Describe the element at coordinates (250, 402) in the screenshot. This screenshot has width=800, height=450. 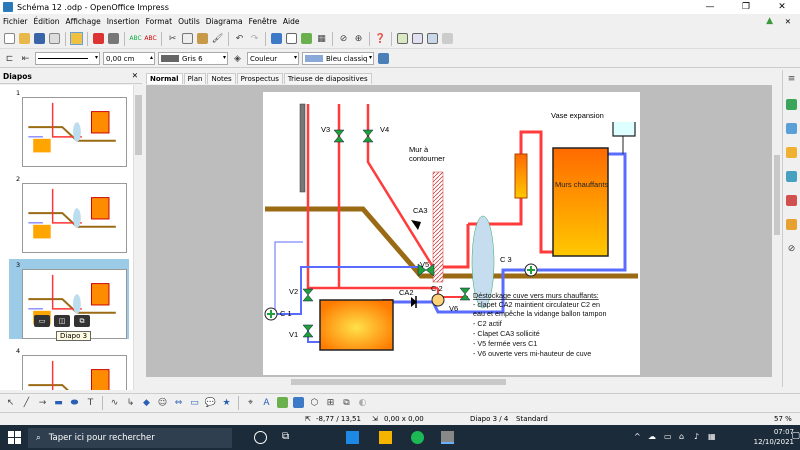
I see `points-icon: ⌖` at that location.